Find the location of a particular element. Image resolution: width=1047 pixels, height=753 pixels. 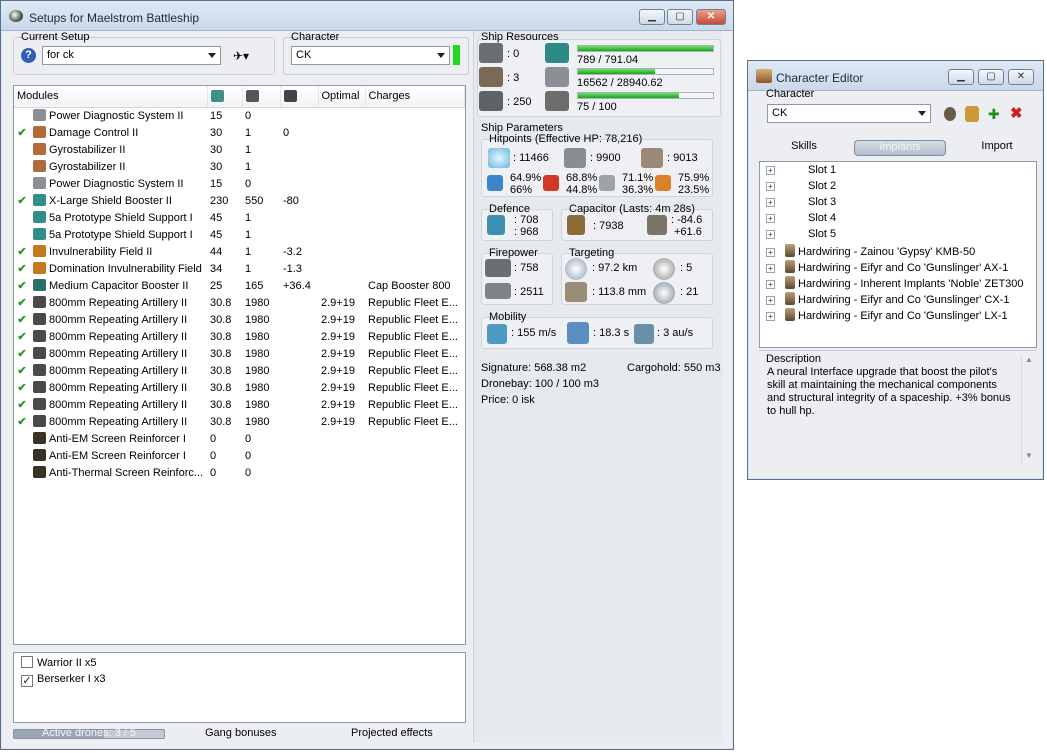

projected-effects-tab: Projected effects is located at coordinates (392, 733).